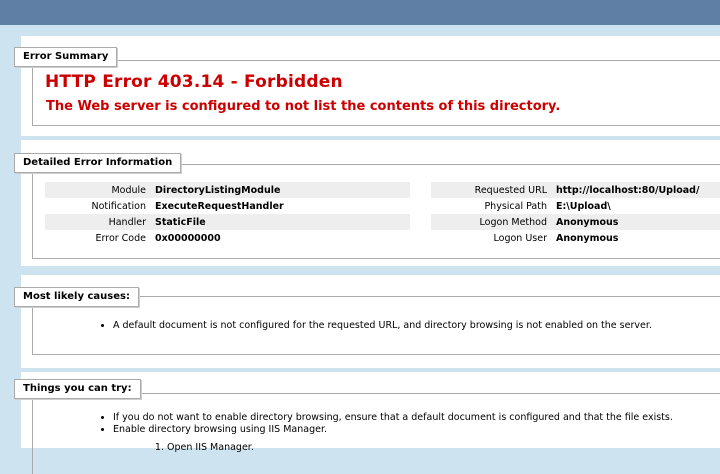  I want to click on detail-key: Handler, so click(98, 222).